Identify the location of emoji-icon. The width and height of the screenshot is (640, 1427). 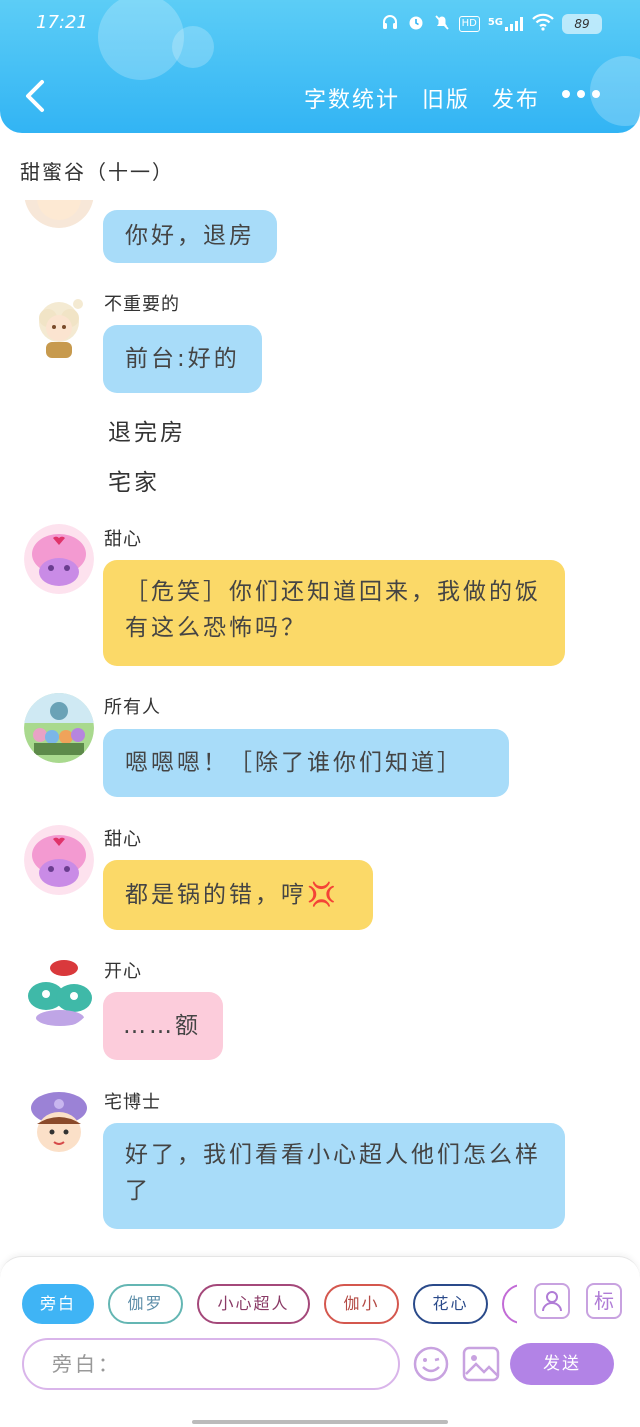
(431, 1364).